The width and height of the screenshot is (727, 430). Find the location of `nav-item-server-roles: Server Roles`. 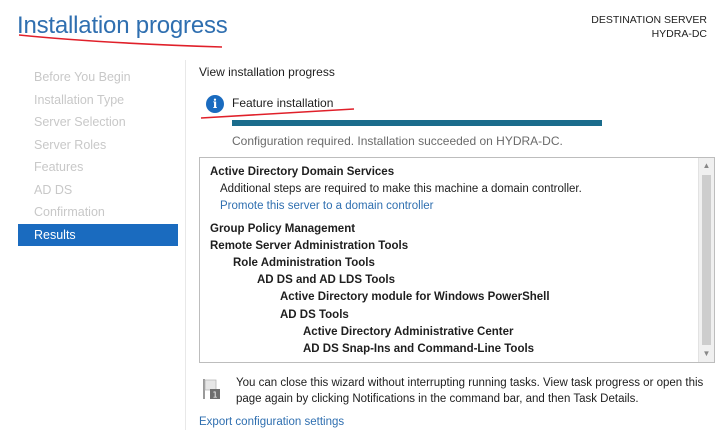

nav-item-server-roles: Server Roles is located at coordinates (98, 145).